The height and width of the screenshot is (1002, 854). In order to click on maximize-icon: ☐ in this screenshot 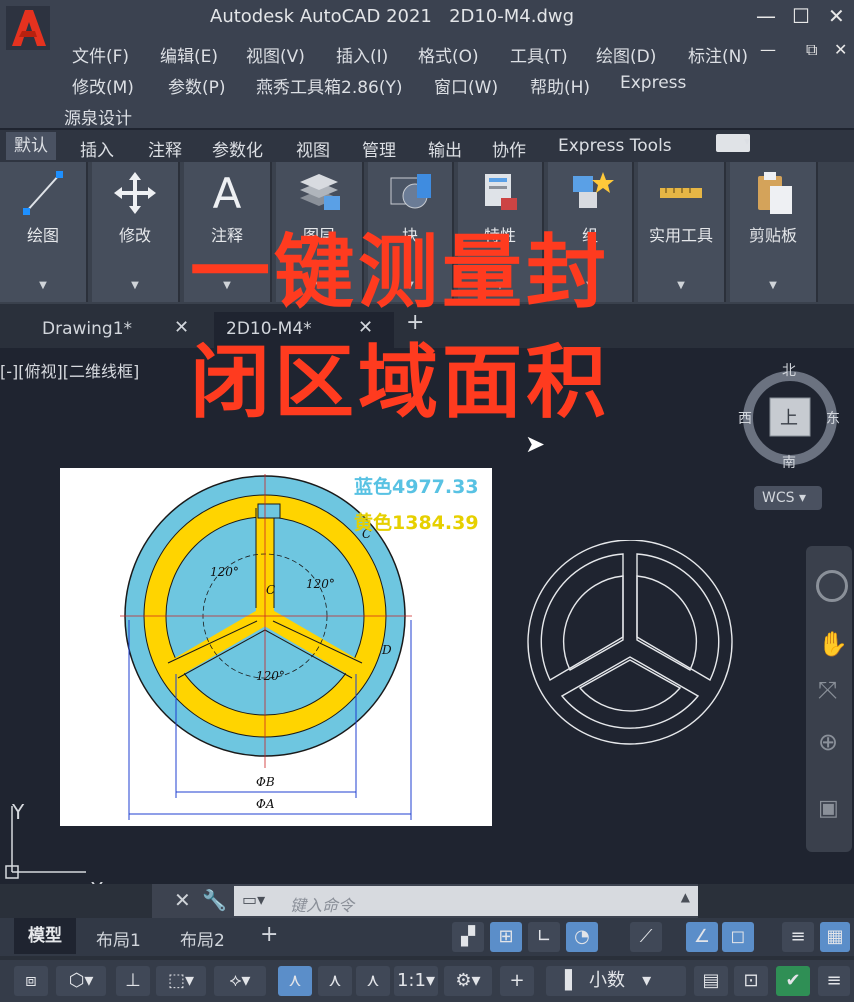, I will do `click(801, 16)`.